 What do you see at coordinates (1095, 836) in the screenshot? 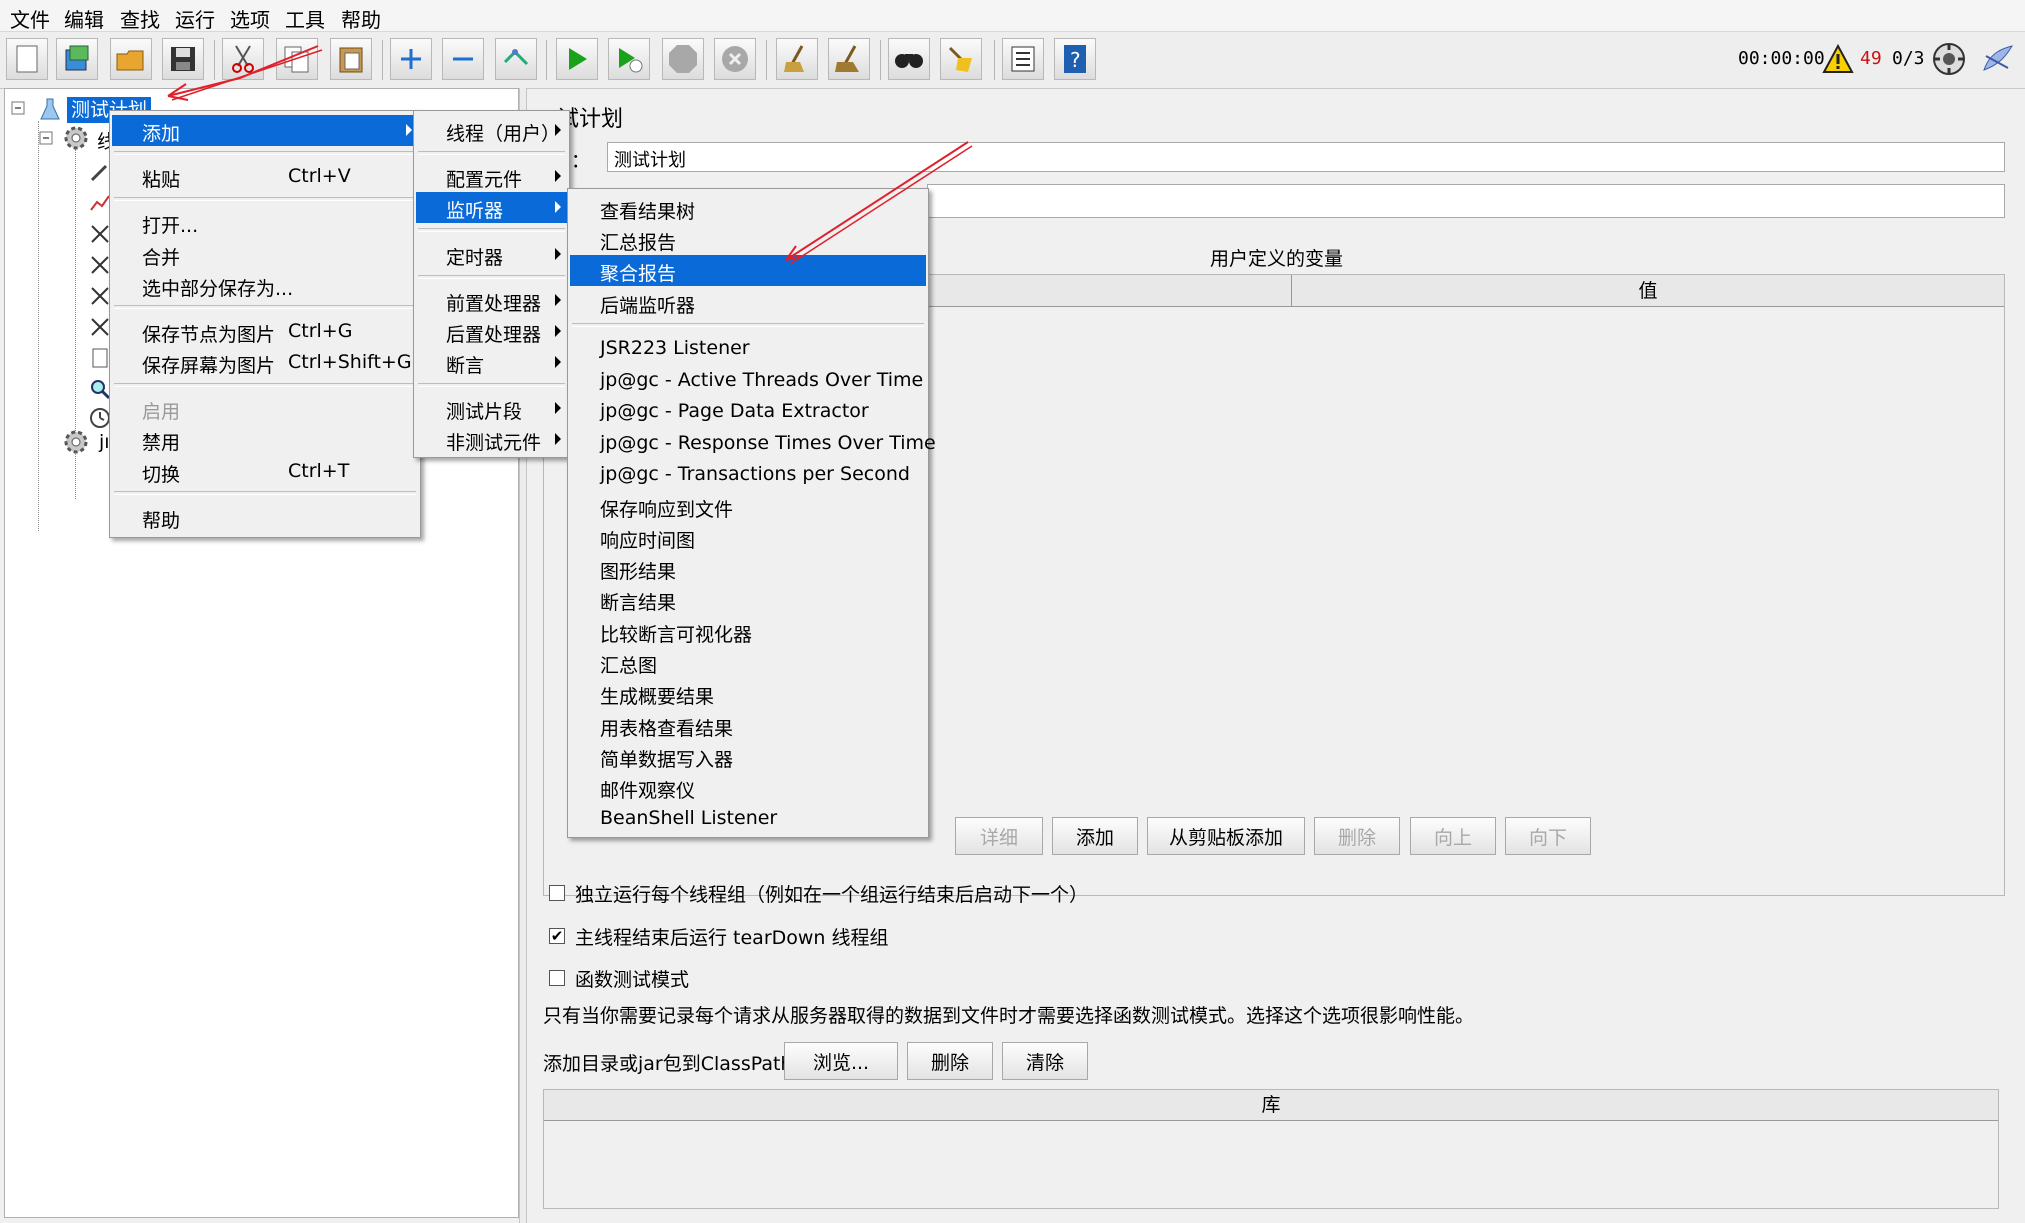
I see `add-button: 添加` at bounding box center [1095, 836].